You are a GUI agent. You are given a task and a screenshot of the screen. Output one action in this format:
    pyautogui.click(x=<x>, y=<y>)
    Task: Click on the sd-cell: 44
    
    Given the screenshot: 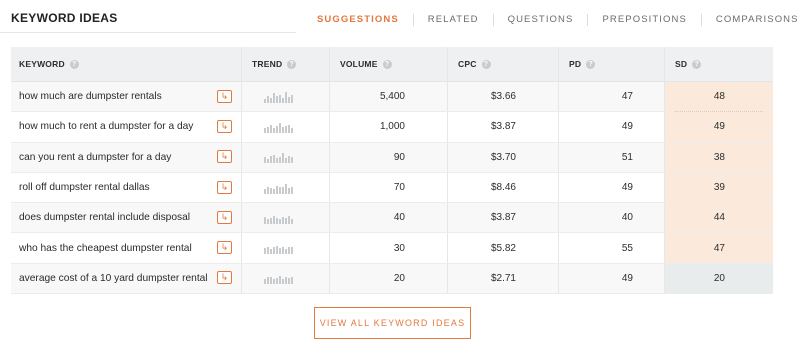 What is the action you would take?
    pyautogui.click(x=718, y=218)
    